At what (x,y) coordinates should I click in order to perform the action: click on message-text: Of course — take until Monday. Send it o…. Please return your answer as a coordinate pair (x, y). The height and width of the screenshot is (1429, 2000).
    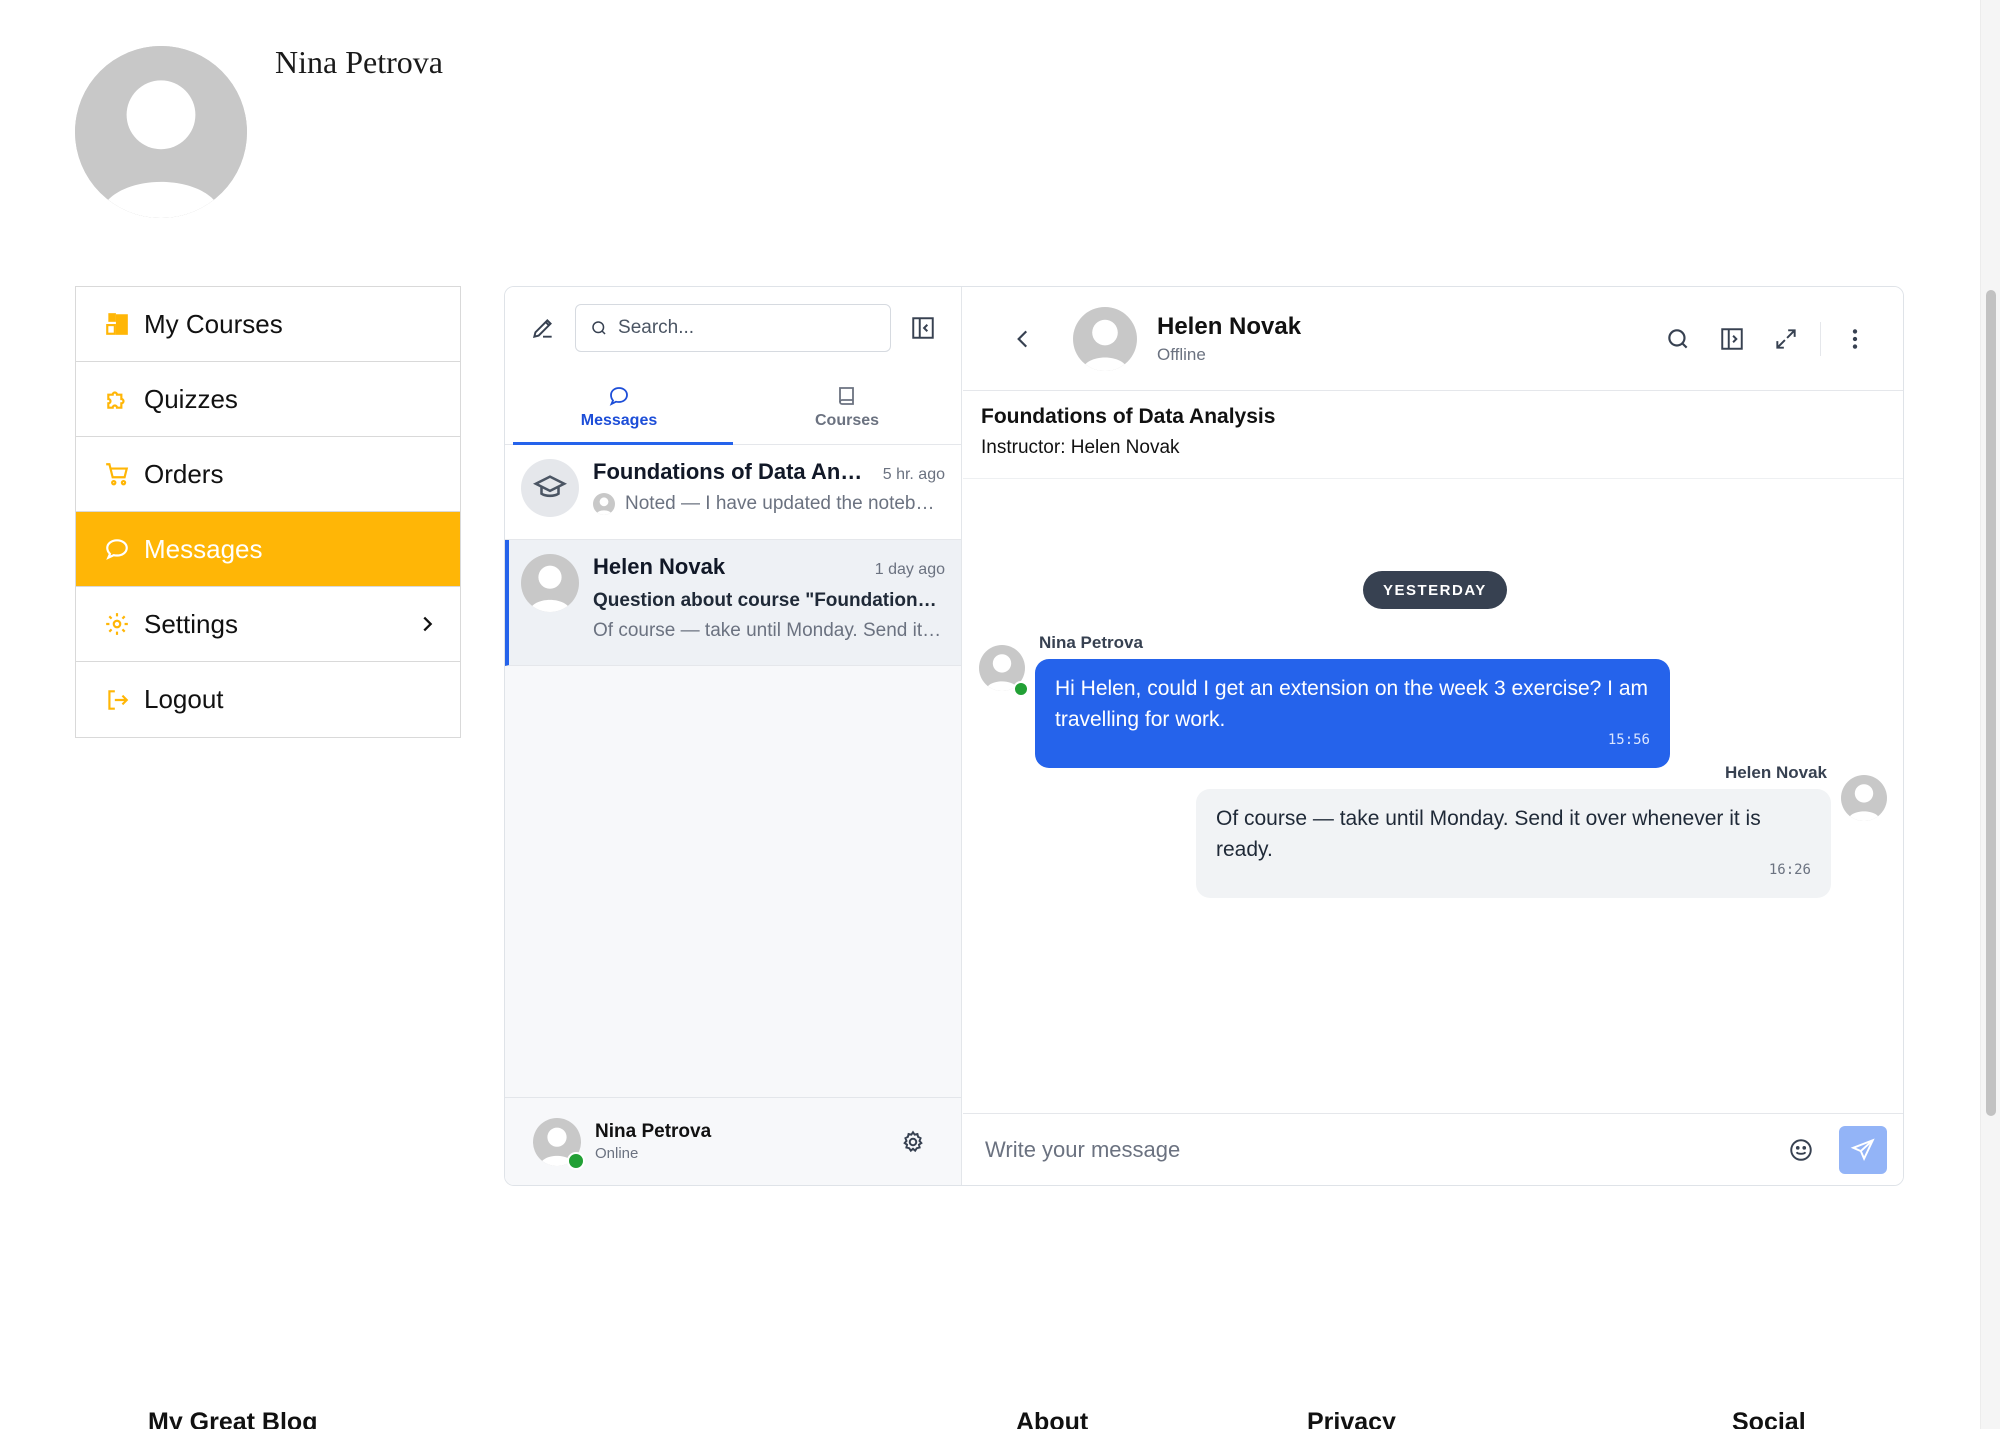
    Looking at the image, I should click on (1488, 834).